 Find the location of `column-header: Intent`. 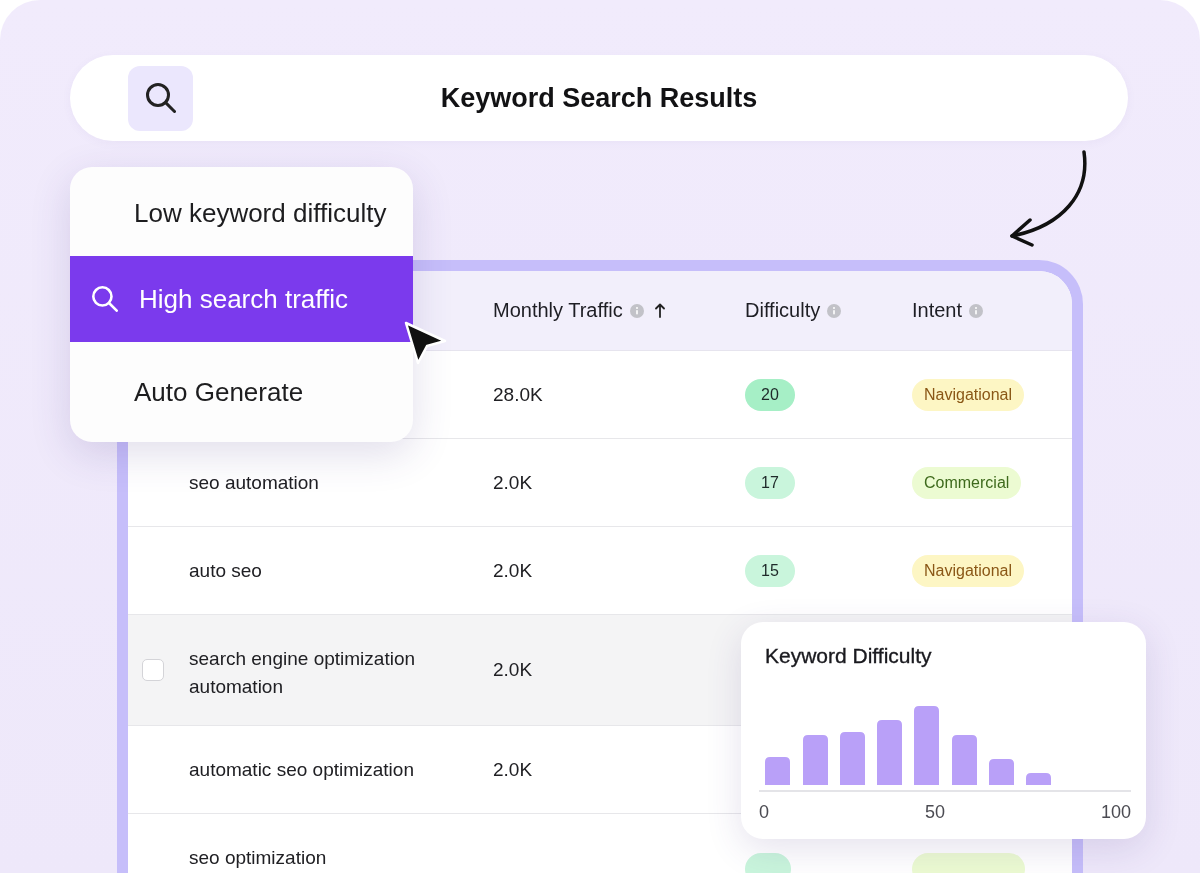

column-header: Intent is located at coordinates (937, 310).